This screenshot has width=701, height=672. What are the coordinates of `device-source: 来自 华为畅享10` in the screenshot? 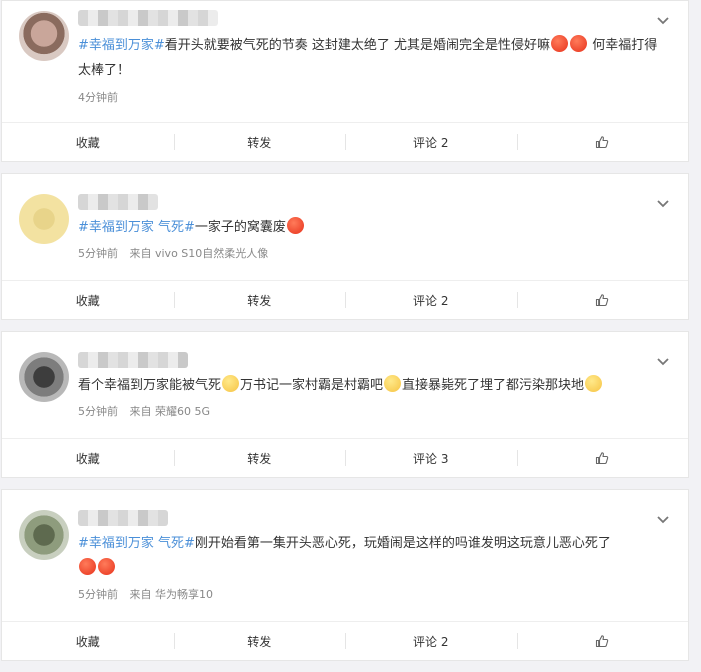 It's located at (171, 594).